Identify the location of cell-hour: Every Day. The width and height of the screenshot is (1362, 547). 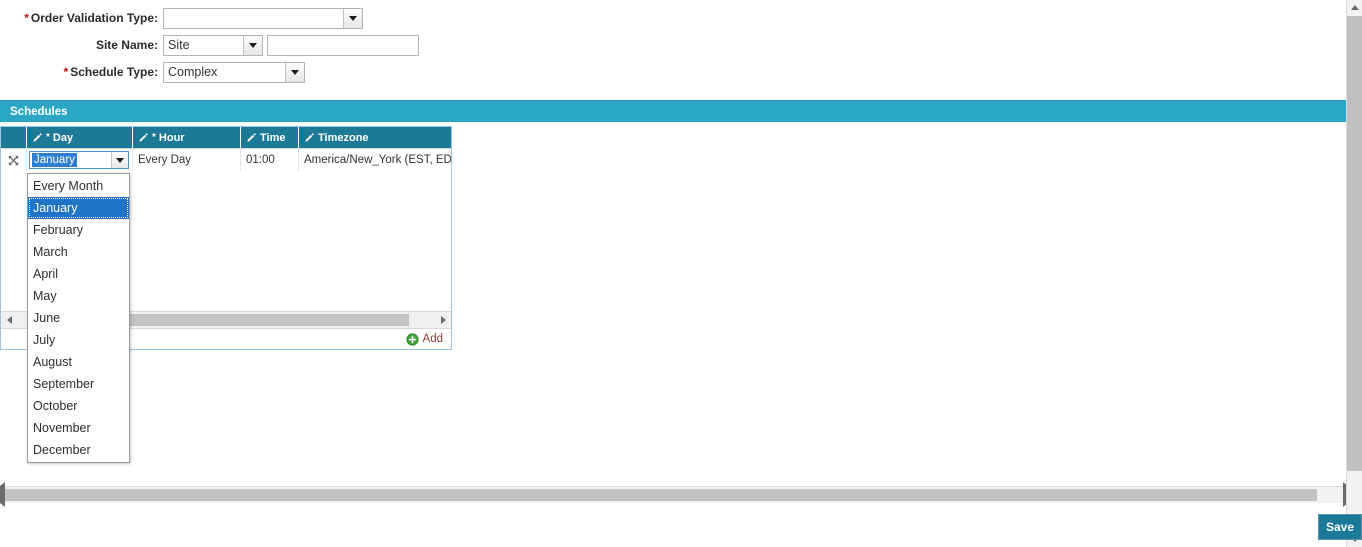
(187, 160).